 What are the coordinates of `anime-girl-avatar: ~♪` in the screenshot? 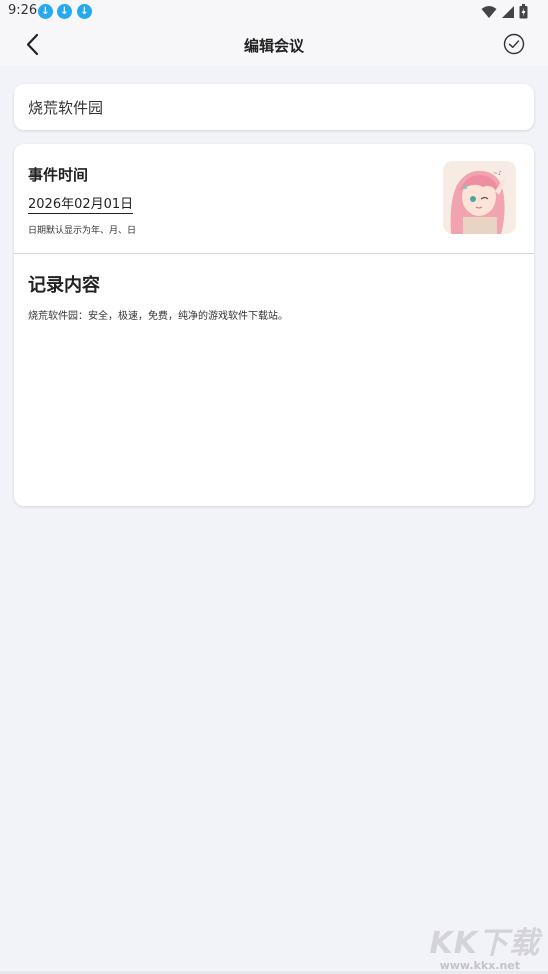 It's located at (479, 197).